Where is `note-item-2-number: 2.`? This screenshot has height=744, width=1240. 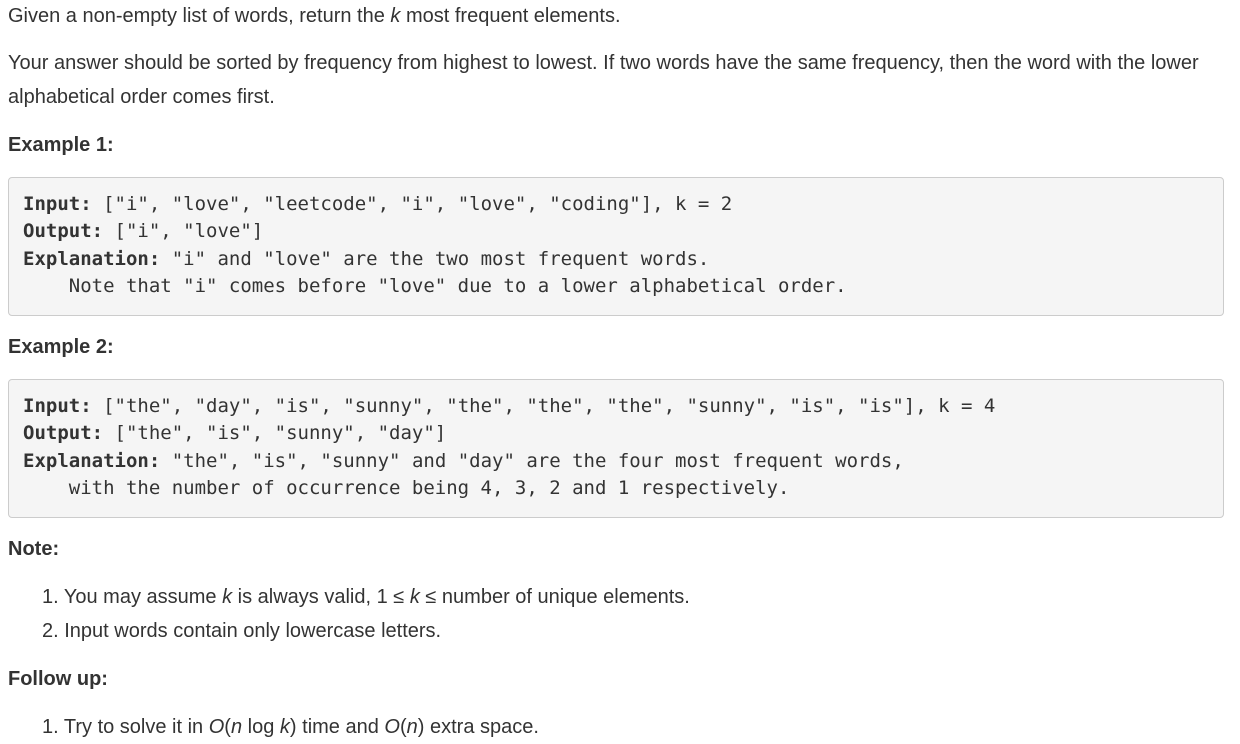
note-item-2-number: 2. is located at coordinates (53, 631).